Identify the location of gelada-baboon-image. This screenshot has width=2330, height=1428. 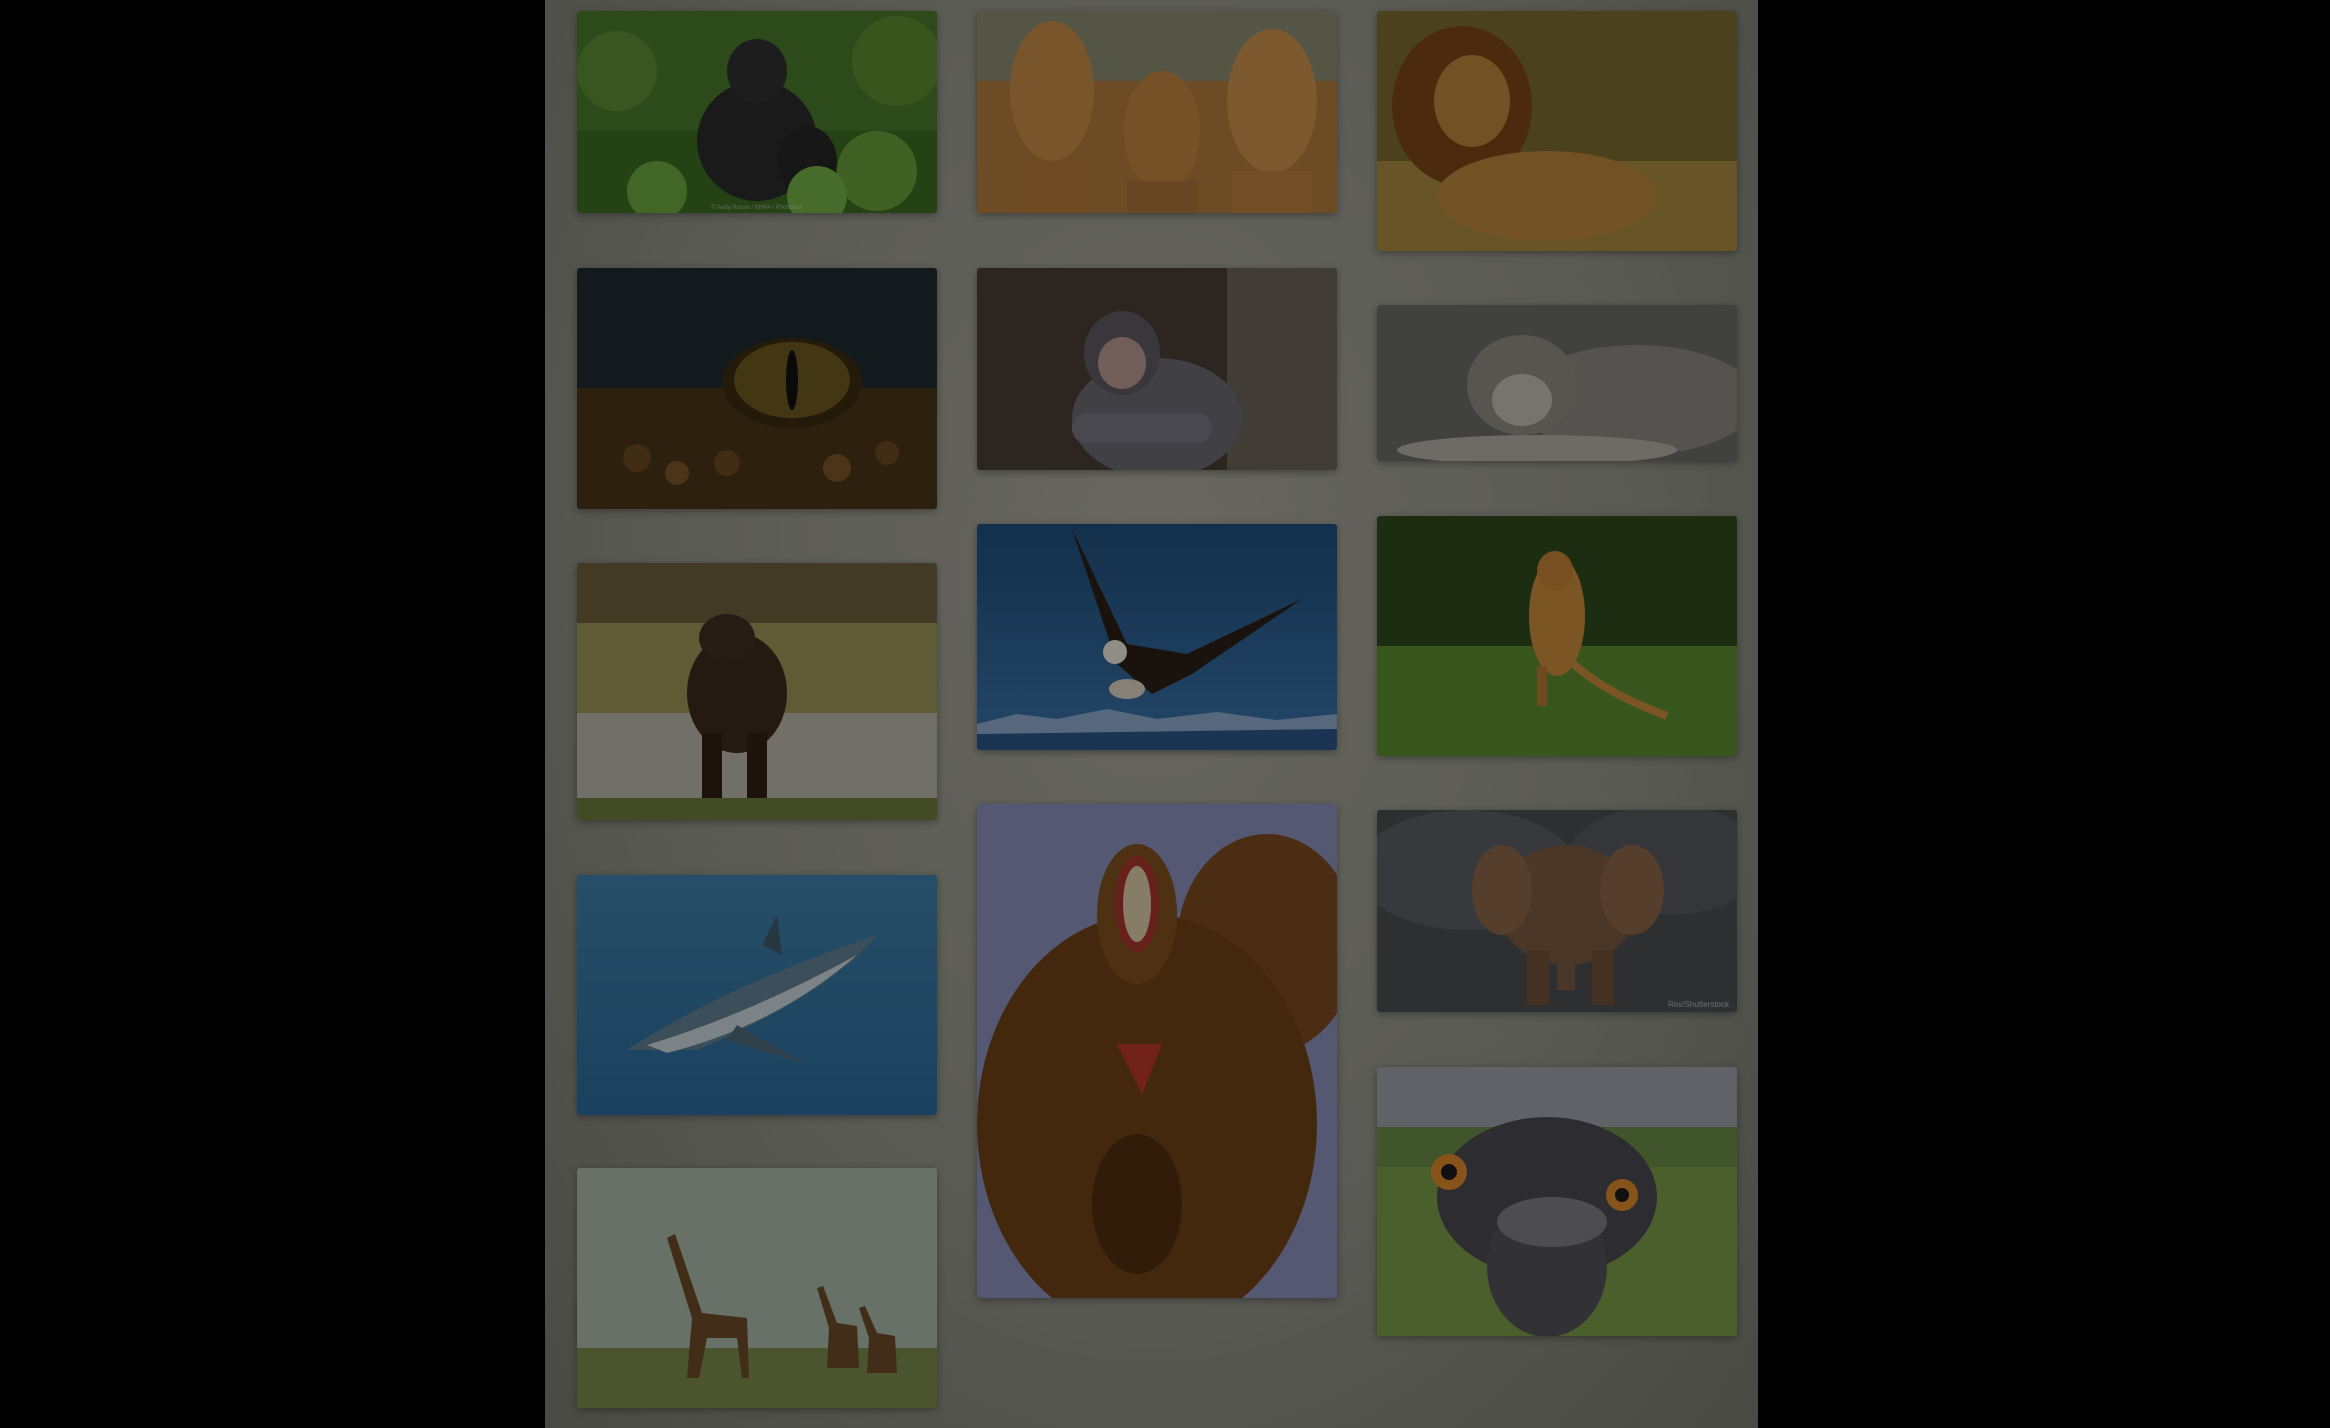
(1157, 1051).